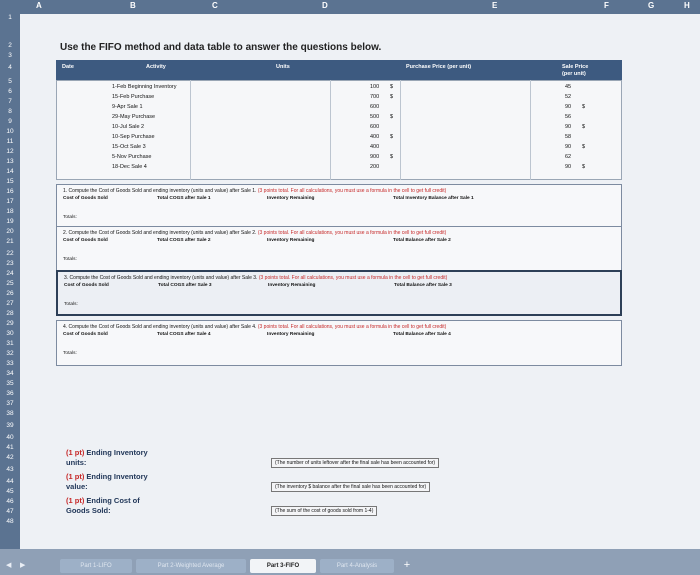  What do you see at coordinates (96, 566) in the screenshot?
I see `tab-part1-lifo: Part 1-LIFO` at bounding box center [96, 566].